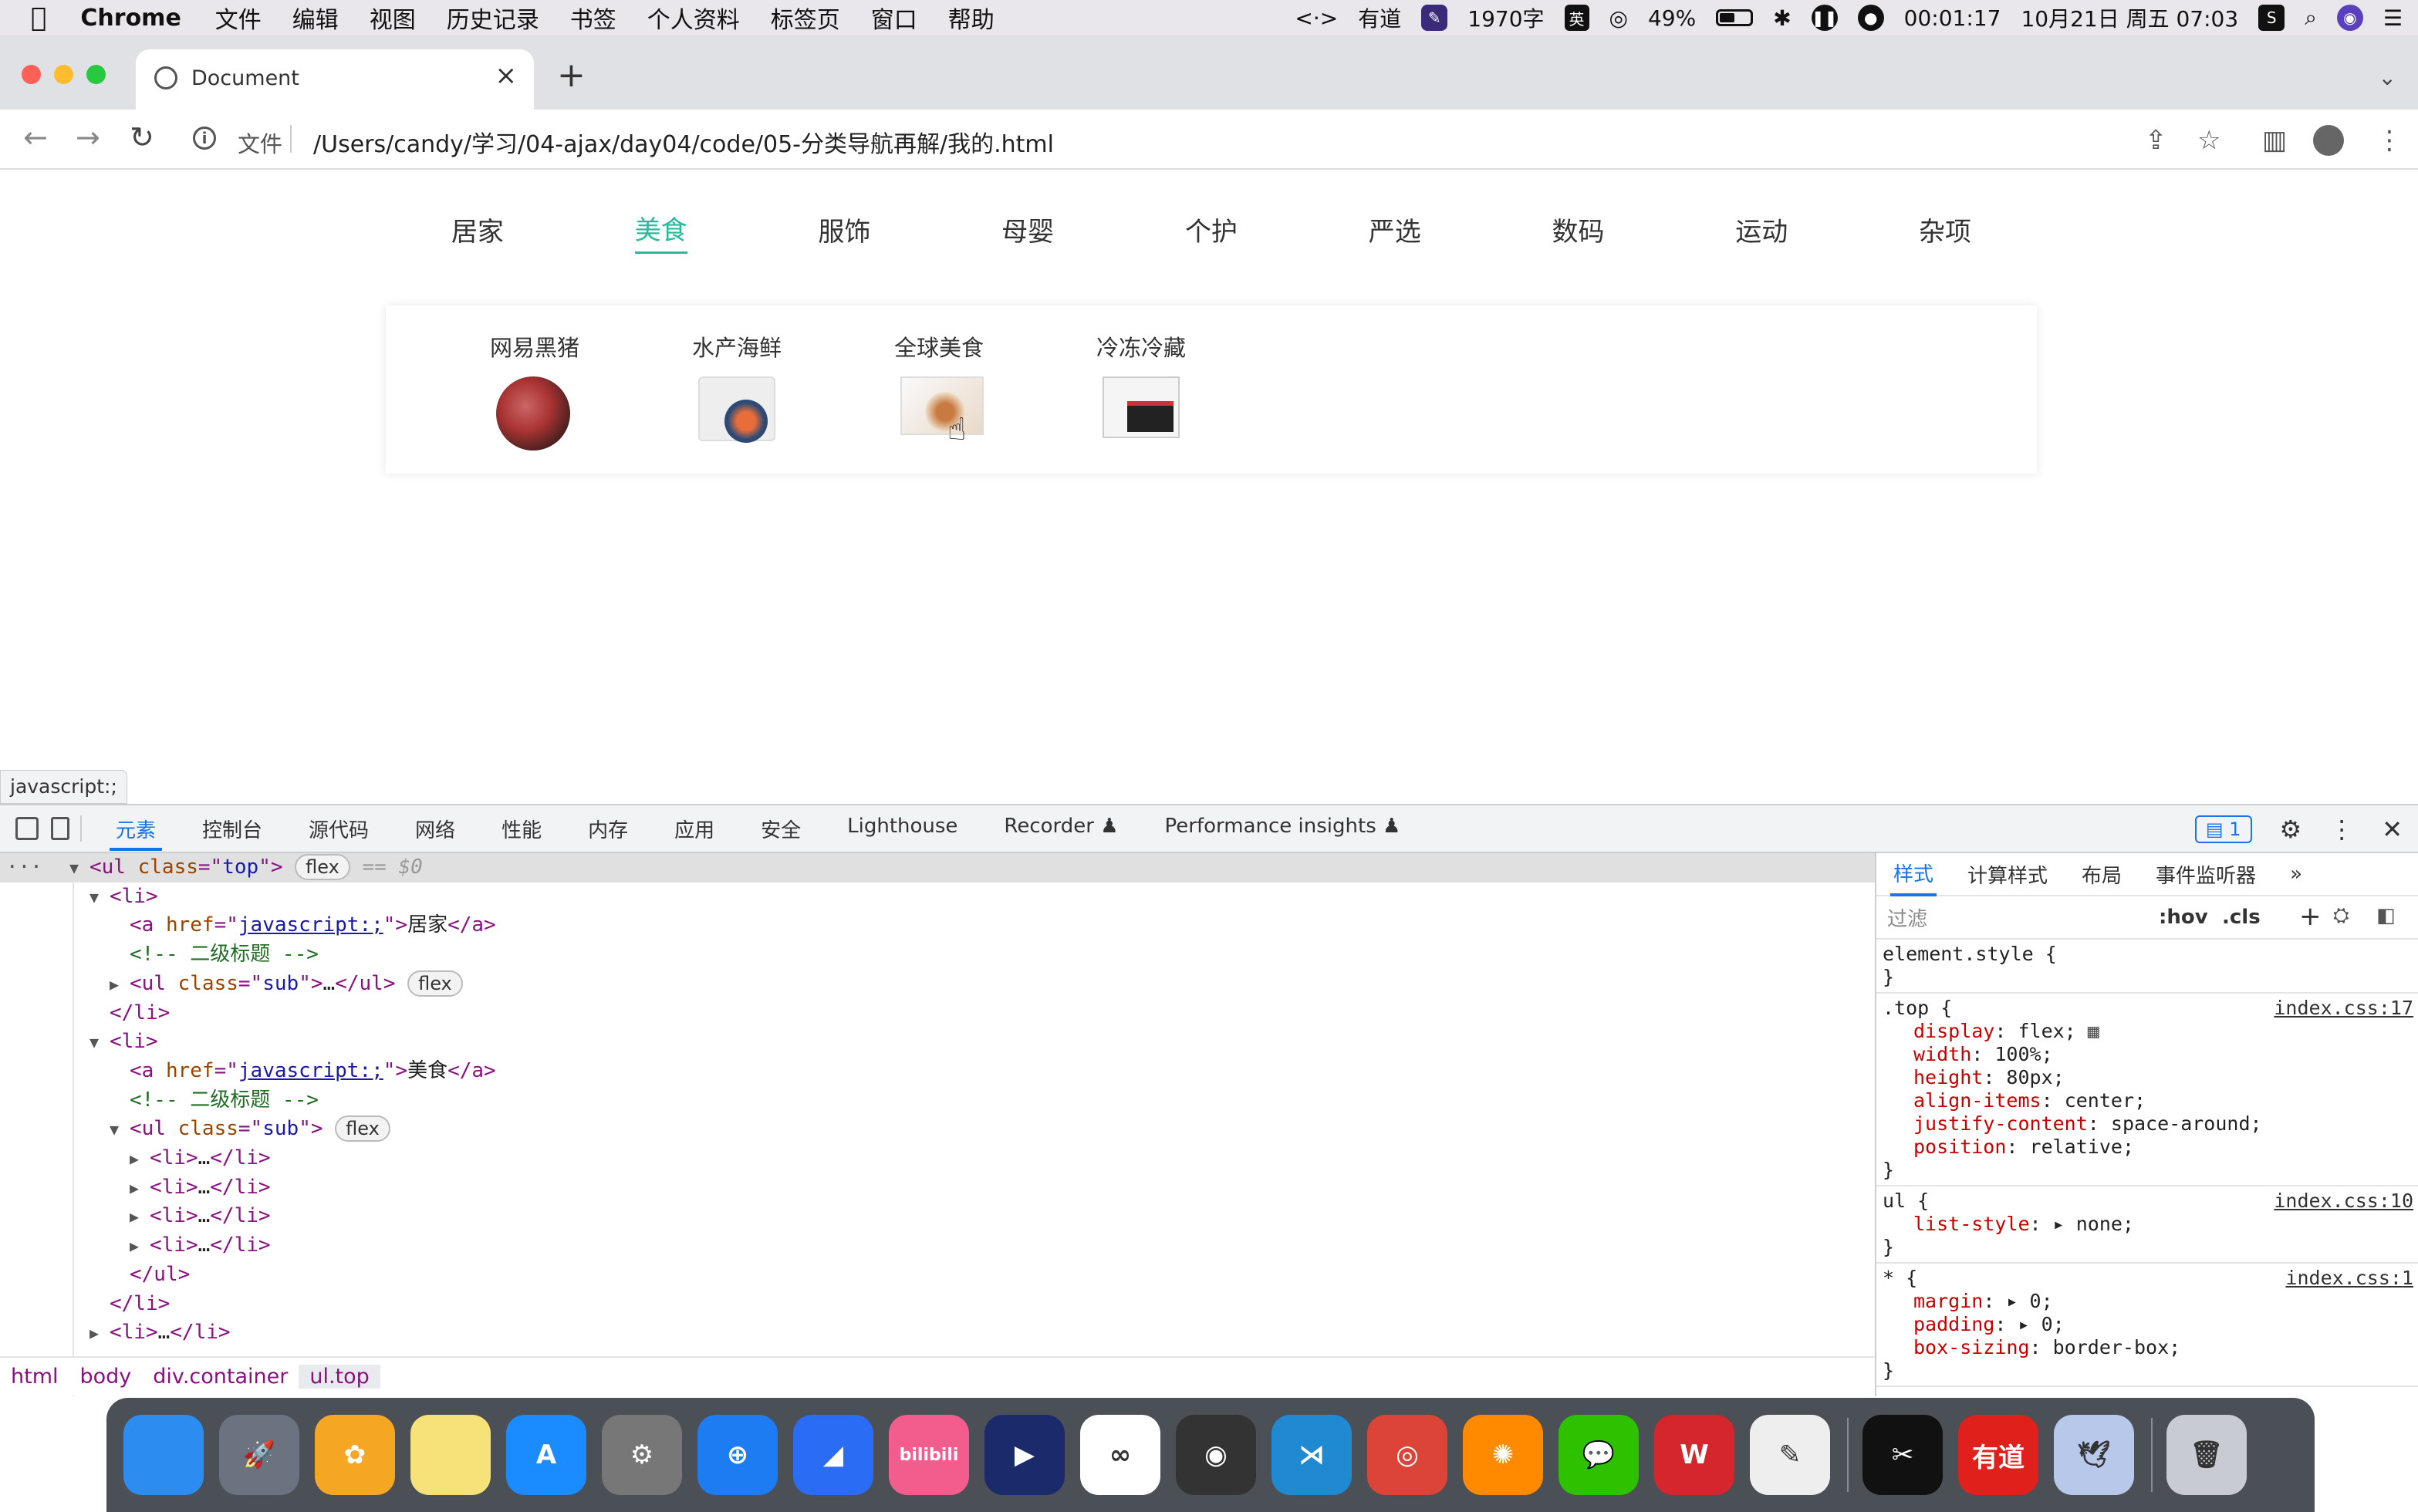 This screenshot has width=2418, height=1512. What do you see at coordinates (736, 347) in the screenshot?
I see `subcategory-name: 水产海鲜` at bounding box center [736, 347].